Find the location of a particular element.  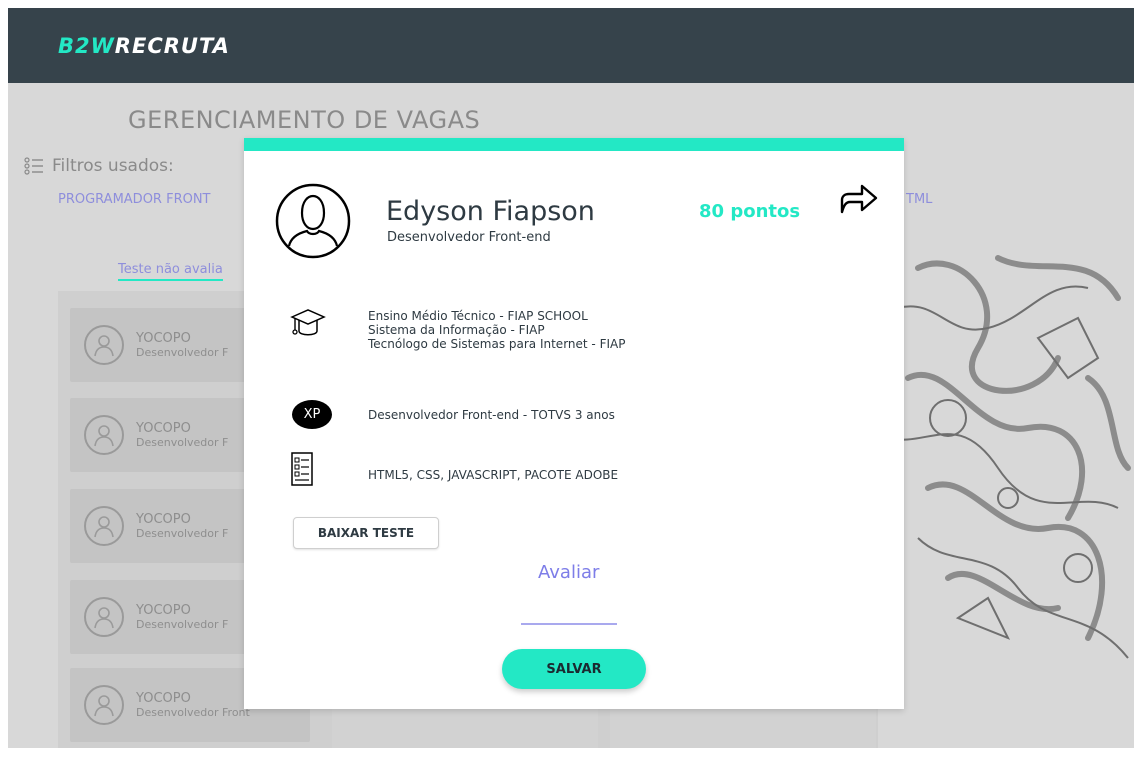

experience-badge: XP is located at coordinates (312, 414).